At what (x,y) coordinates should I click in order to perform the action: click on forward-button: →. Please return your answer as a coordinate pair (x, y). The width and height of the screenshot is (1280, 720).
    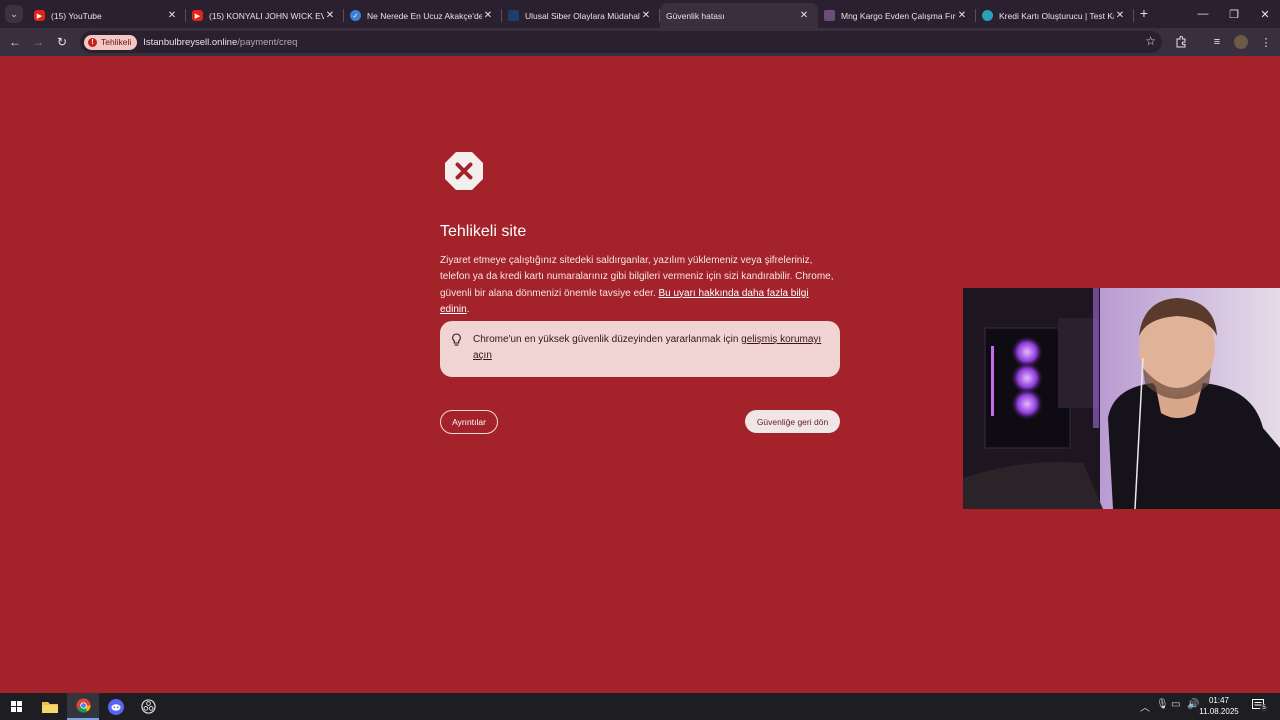
    Looking at the image, I should click on (38, 42).